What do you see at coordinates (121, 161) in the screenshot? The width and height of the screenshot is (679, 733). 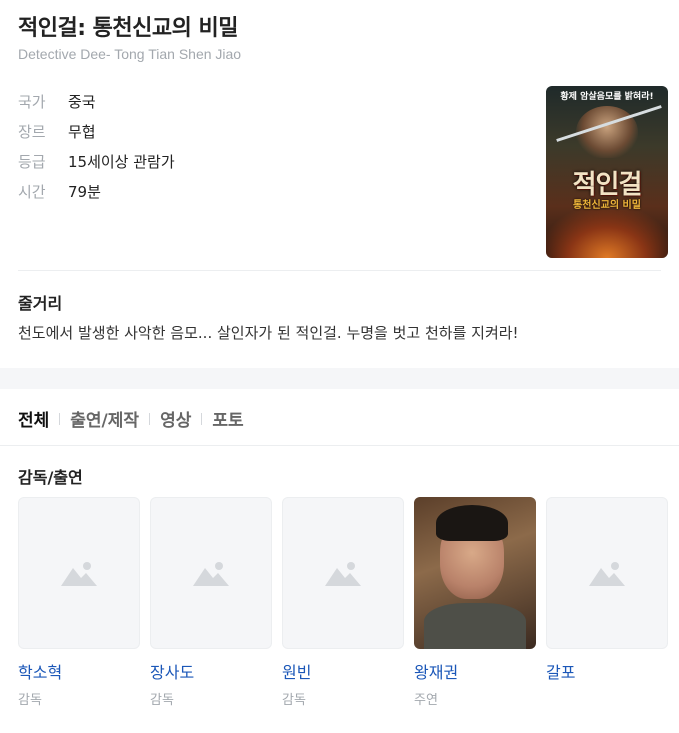 I see `info-value: 15세이상 관람가` at bounding box center [121, 161].